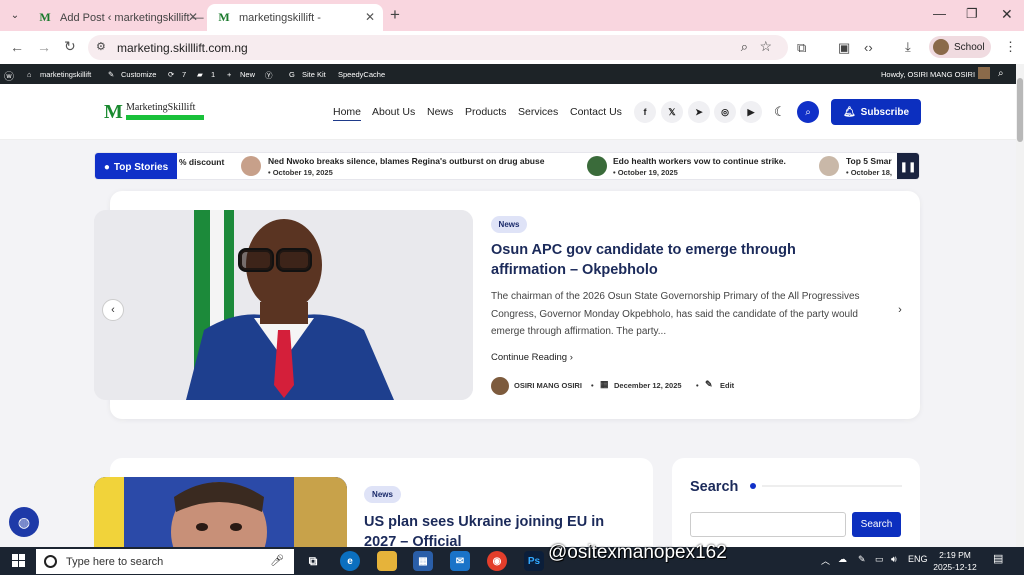  I want to click on menu-kebab-icon: ⋮, so click(1010, 47).